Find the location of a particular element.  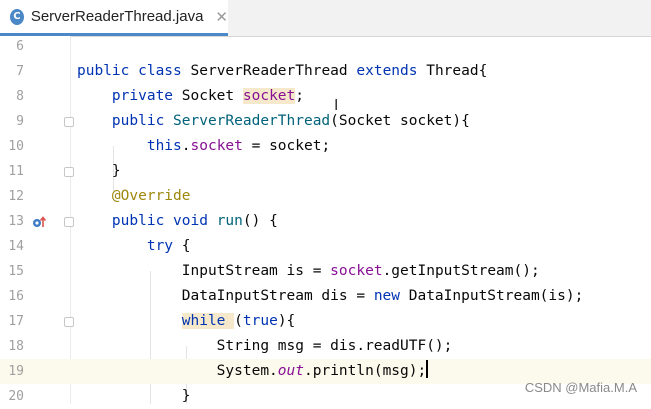

code-text: String msg = dis.readUTF(); is located at coordinates (265, 346).